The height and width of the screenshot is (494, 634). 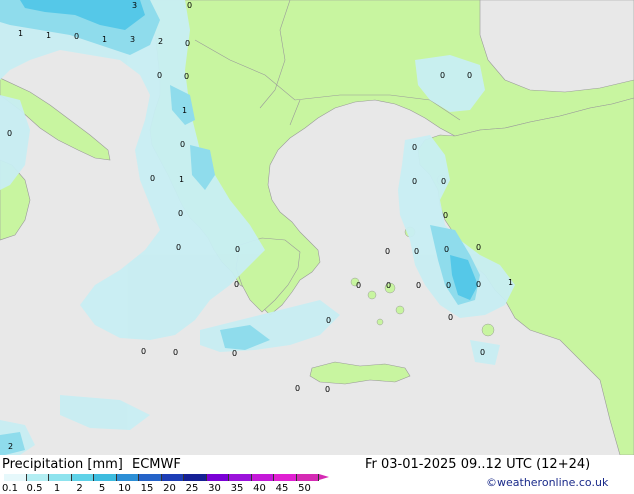 What do you see at coordinates (237, 488) in the screenshot?
I see `scale-tick-label: 35` at bounding box center [237, 488].